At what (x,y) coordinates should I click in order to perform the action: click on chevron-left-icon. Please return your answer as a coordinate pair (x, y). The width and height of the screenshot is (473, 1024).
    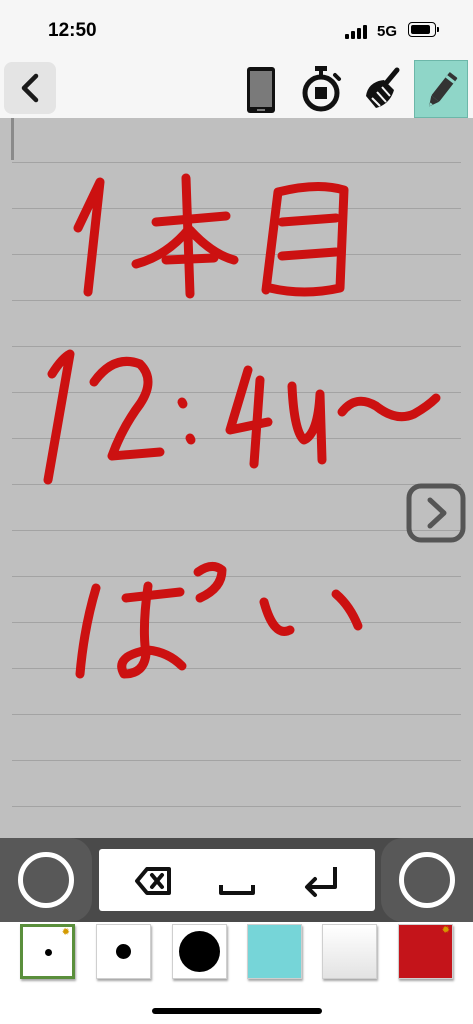
    Looking at the image, I should click on (30, 88).